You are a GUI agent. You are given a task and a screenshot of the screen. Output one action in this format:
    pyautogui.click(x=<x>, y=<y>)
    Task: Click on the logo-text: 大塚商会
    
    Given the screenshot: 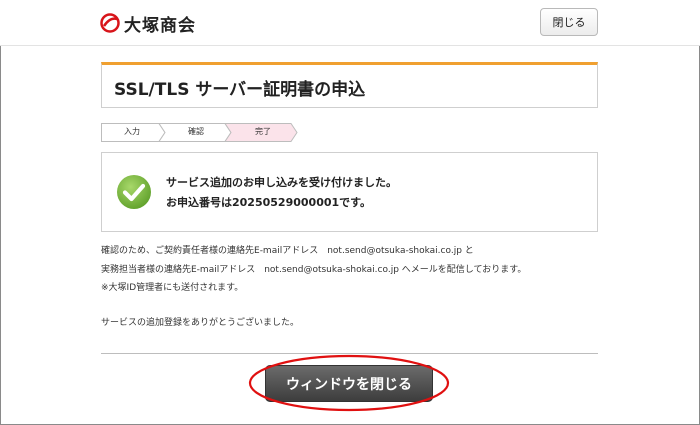 What is the action you would take?
    pyautogui.click(x=160, y=25)
    